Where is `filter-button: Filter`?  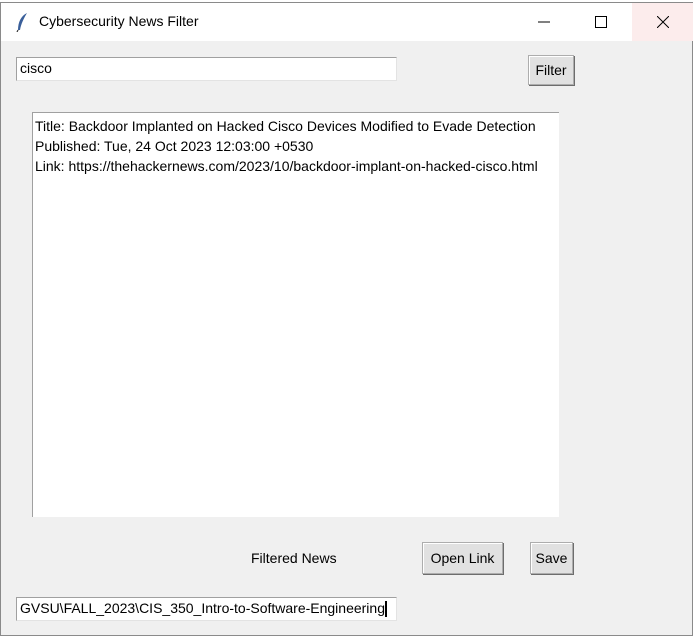
filter-button: Filter is located at coordinates (551, 70).